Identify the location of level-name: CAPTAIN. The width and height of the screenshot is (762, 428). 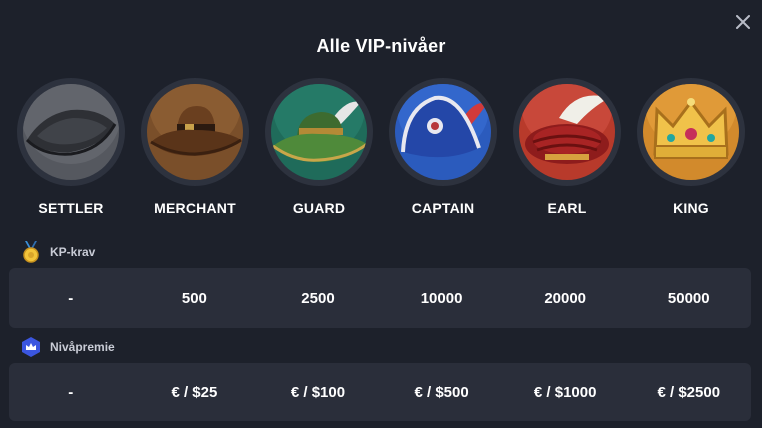
(443, 208).